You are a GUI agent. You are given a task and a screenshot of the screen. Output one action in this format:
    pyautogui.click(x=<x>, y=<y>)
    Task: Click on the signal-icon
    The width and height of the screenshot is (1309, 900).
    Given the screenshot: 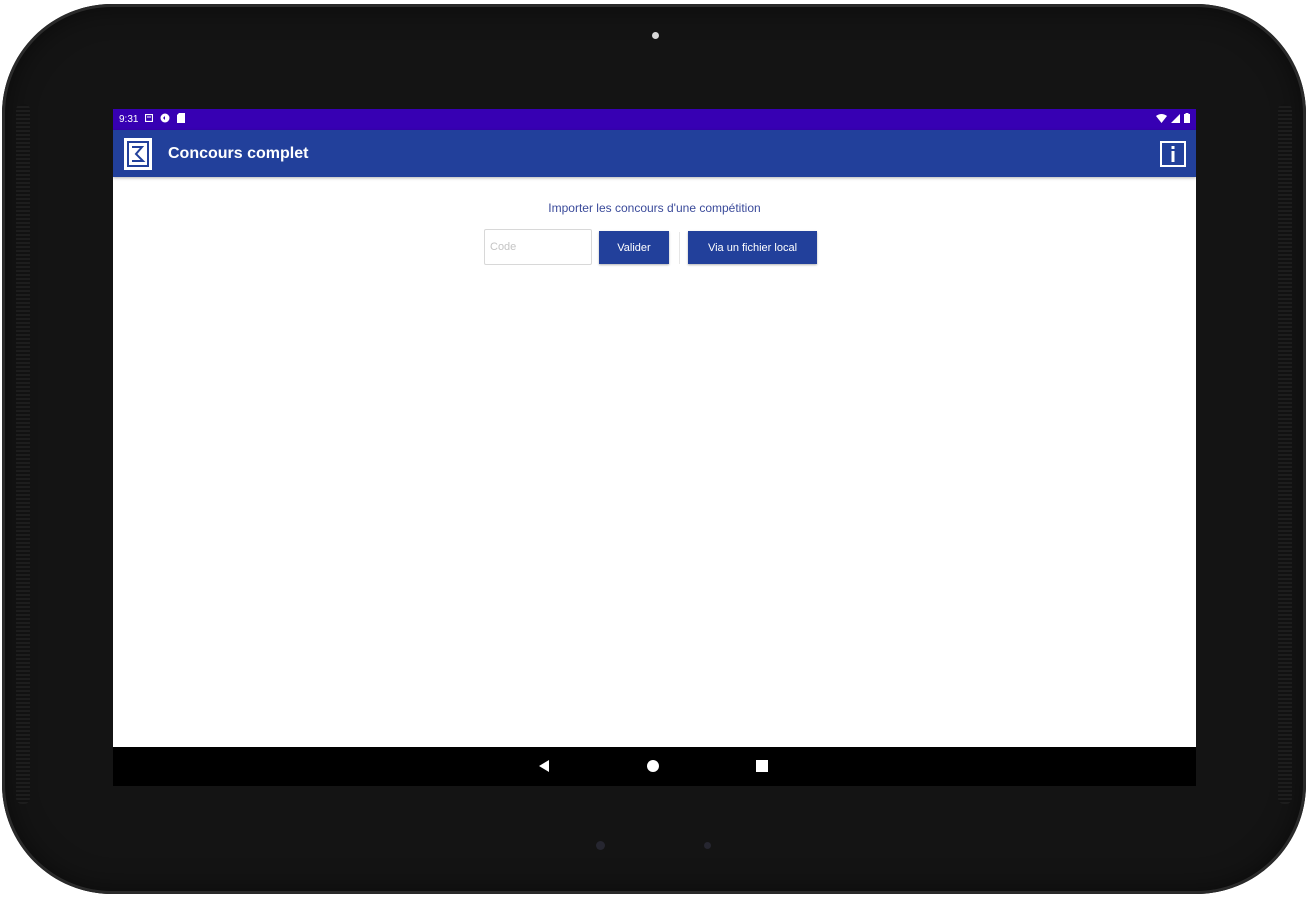 What is the action you would take?
    pyautogui.click(x=1175, y=119)
    